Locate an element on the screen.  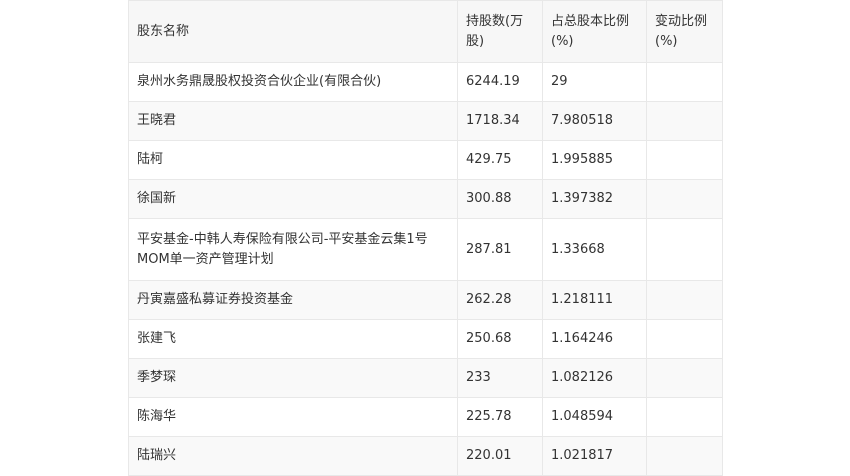
header-row: 股东名称 持股数(万股) 占总股本比例(%) 变动比例(%) is located at coordinates (425, 31).